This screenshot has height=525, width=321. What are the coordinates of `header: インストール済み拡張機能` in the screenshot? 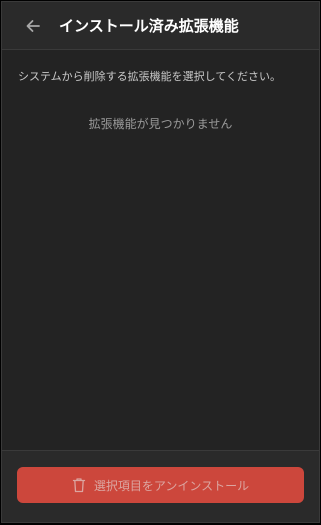 It's located at (160, 26).